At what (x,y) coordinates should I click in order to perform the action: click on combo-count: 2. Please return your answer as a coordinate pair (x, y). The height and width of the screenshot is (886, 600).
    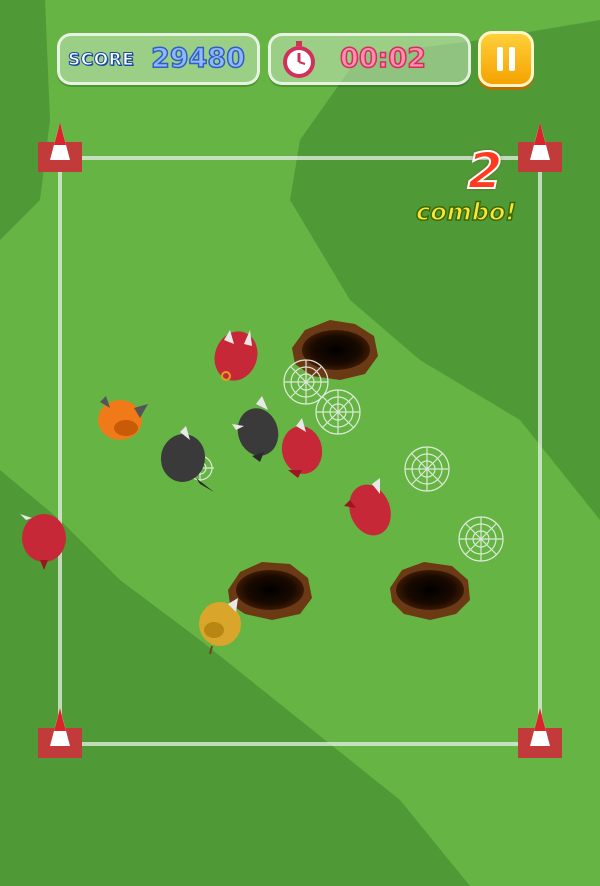
    Looking at the image, I should click on (485, 171).